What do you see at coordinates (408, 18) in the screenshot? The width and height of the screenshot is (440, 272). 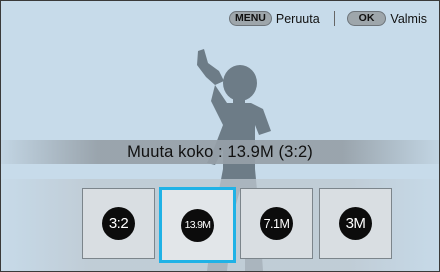 I see `done-label: Valmis` at bounding box center [408, 18].